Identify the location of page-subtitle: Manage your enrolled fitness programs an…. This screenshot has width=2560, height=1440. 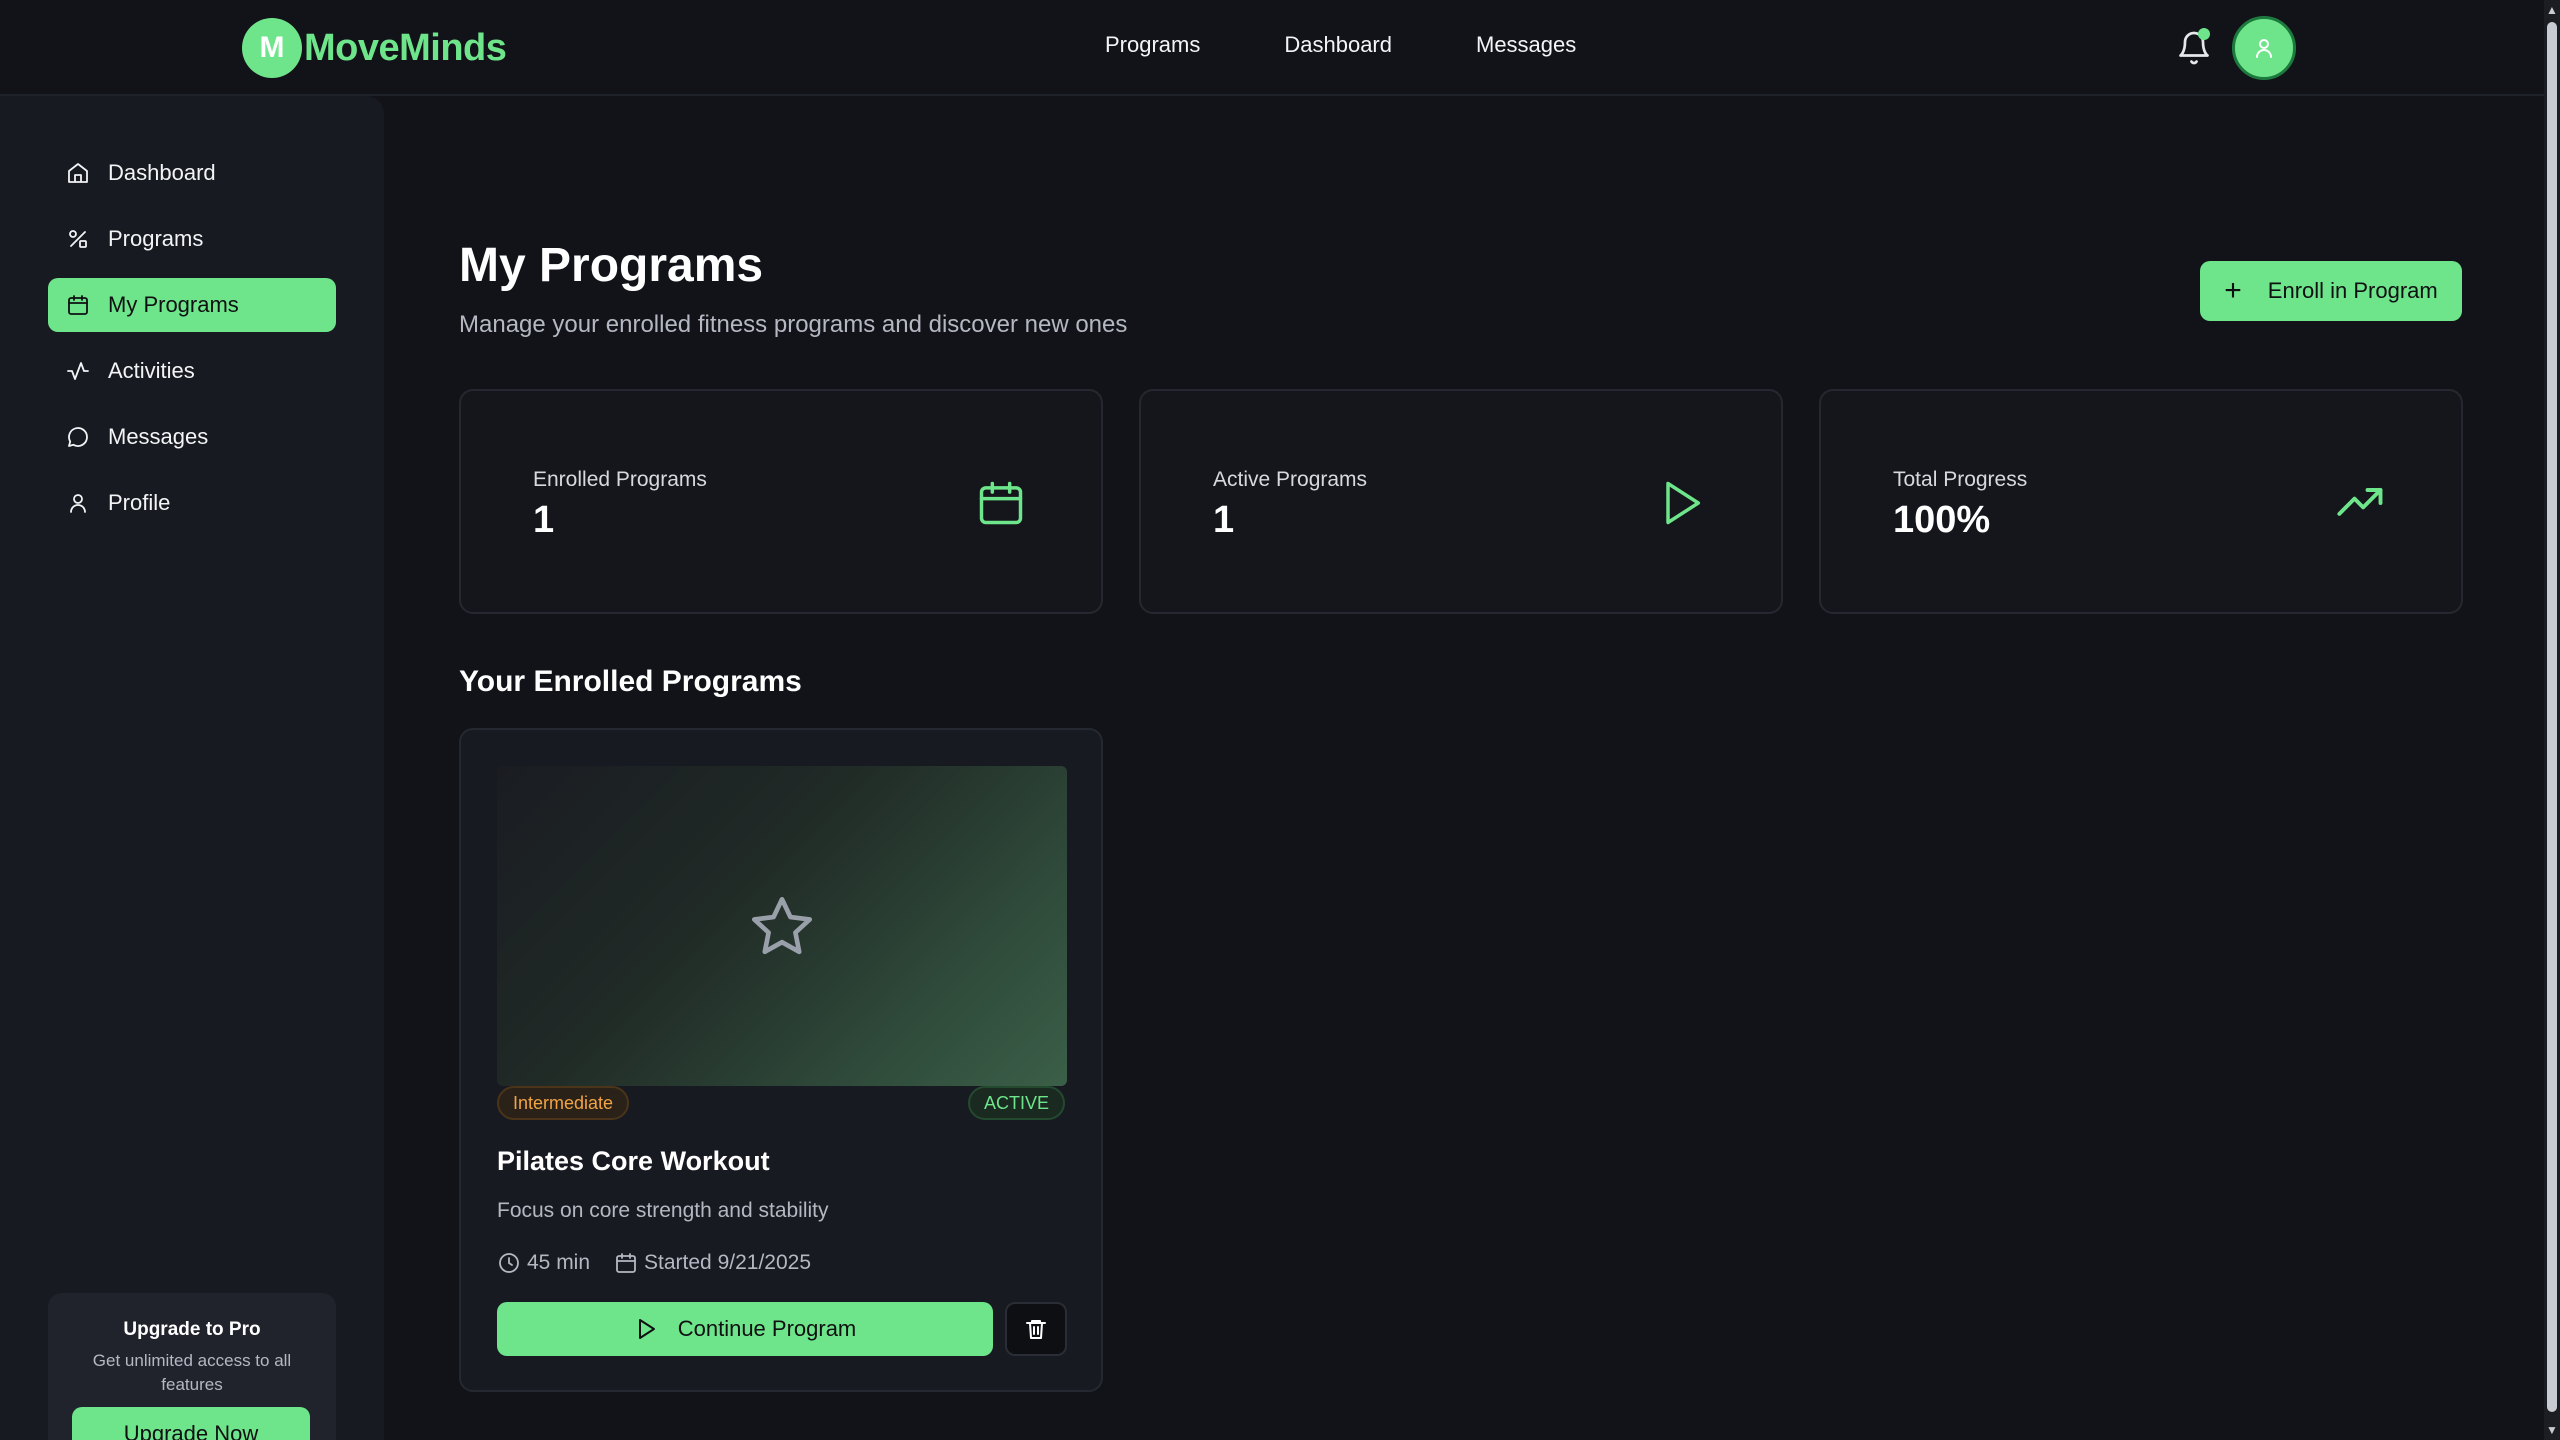
(793, 324).